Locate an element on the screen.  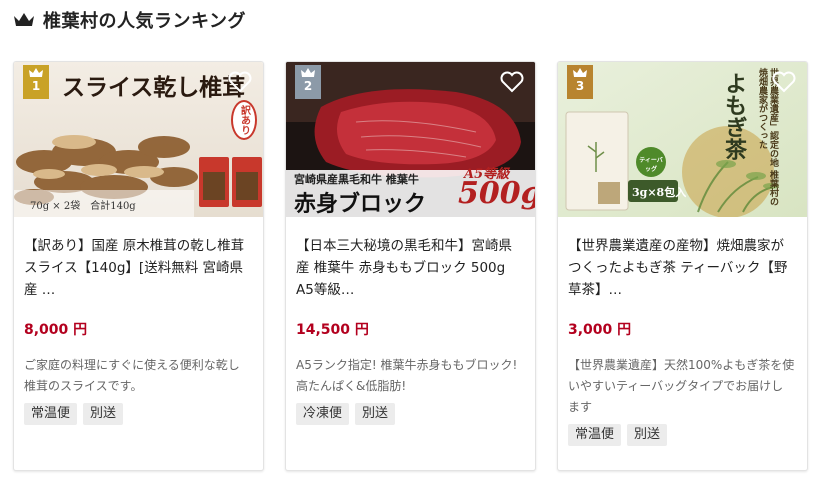
rank-badge: 1 is located at coordinates (36, 82).